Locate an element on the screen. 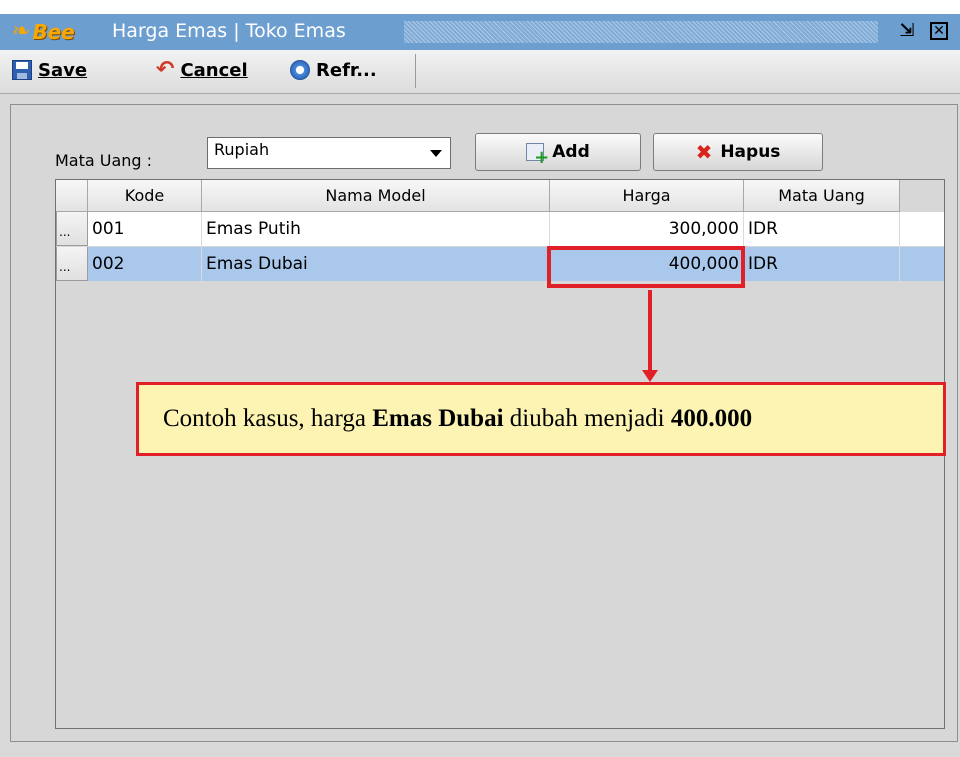 The width and height of the screenshot is (960, 757). column-header-kode: Kode is located at coordinates (145, 196).